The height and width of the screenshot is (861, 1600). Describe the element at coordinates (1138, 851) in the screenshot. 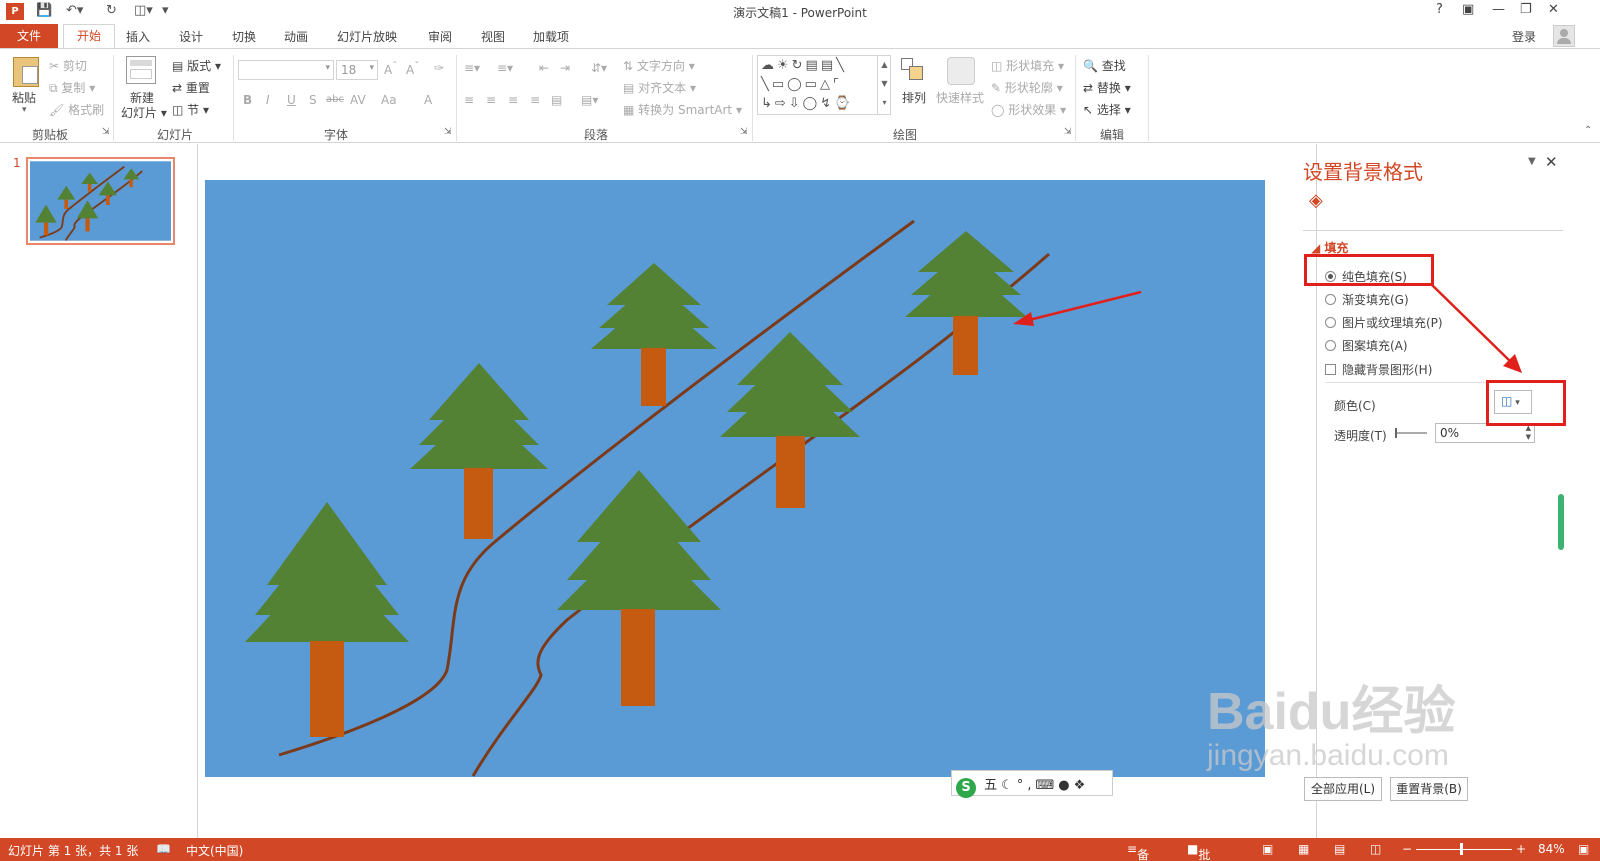

I see `notes-button: ≡ 备注` at that location.